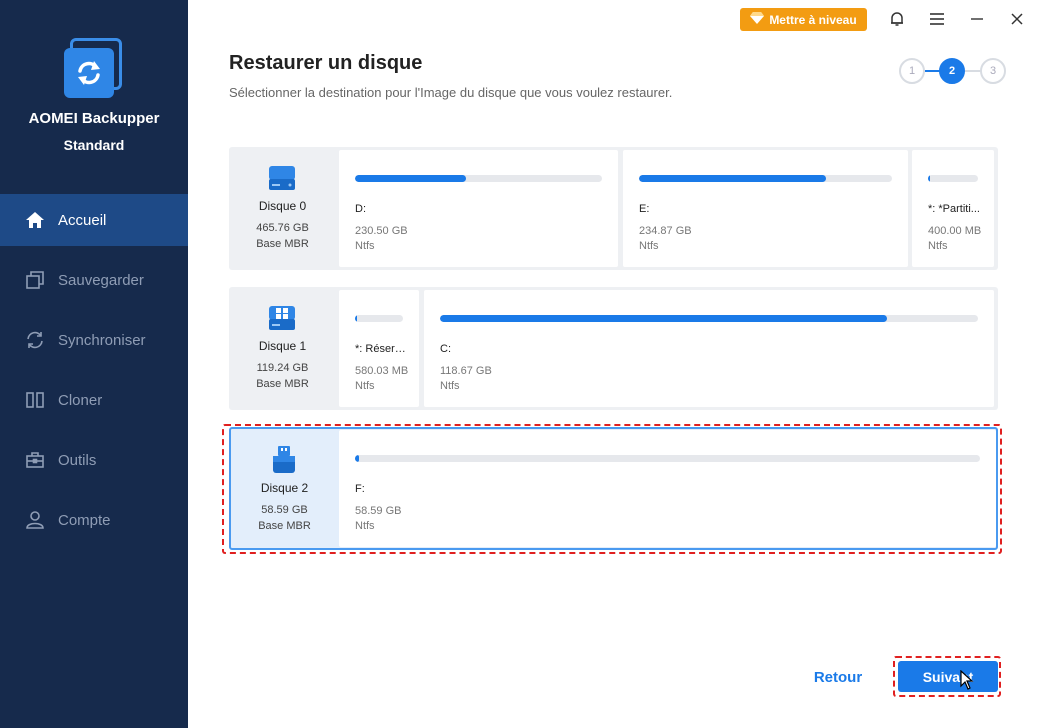 This screenshot has width=1038, height=728. Describe the element at coordinates (282, 368) in the screenshot. I see `disk-size: 119.24 GB` at that location.